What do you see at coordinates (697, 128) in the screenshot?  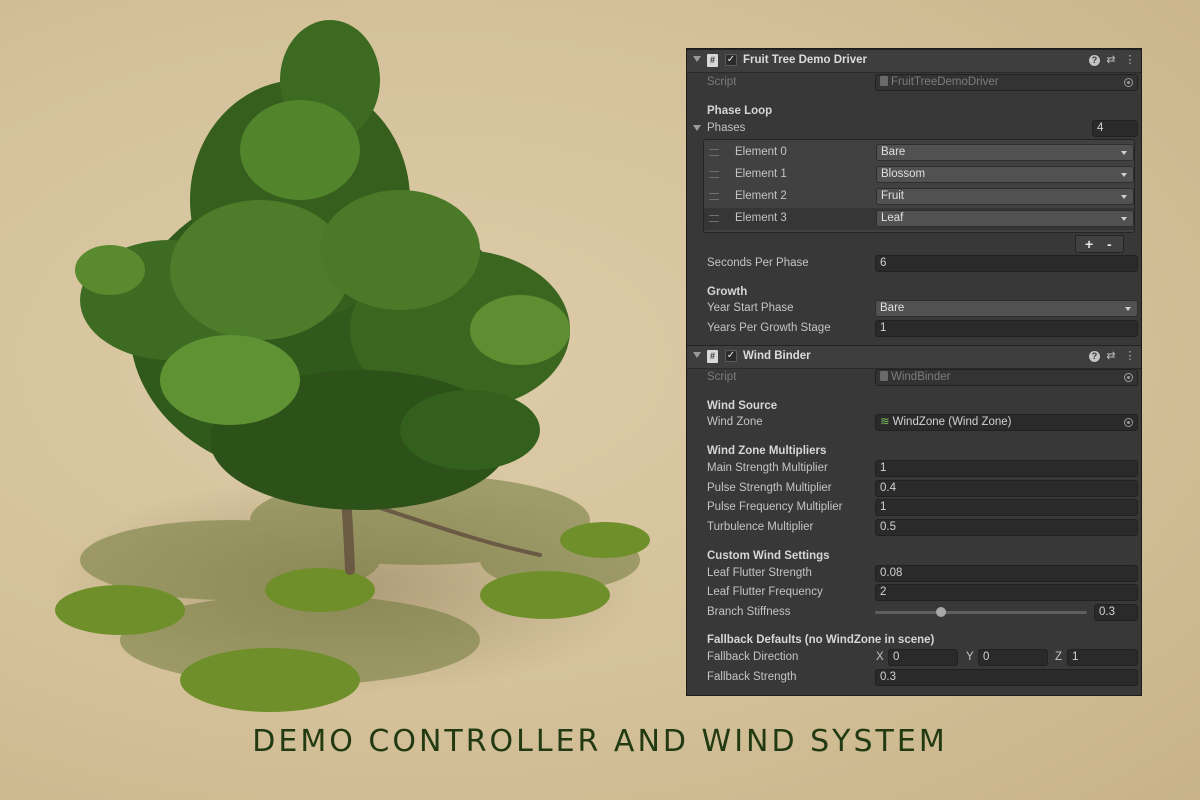 I see `phases-foldout-arrow-icon` at bounding box center [697, 128].